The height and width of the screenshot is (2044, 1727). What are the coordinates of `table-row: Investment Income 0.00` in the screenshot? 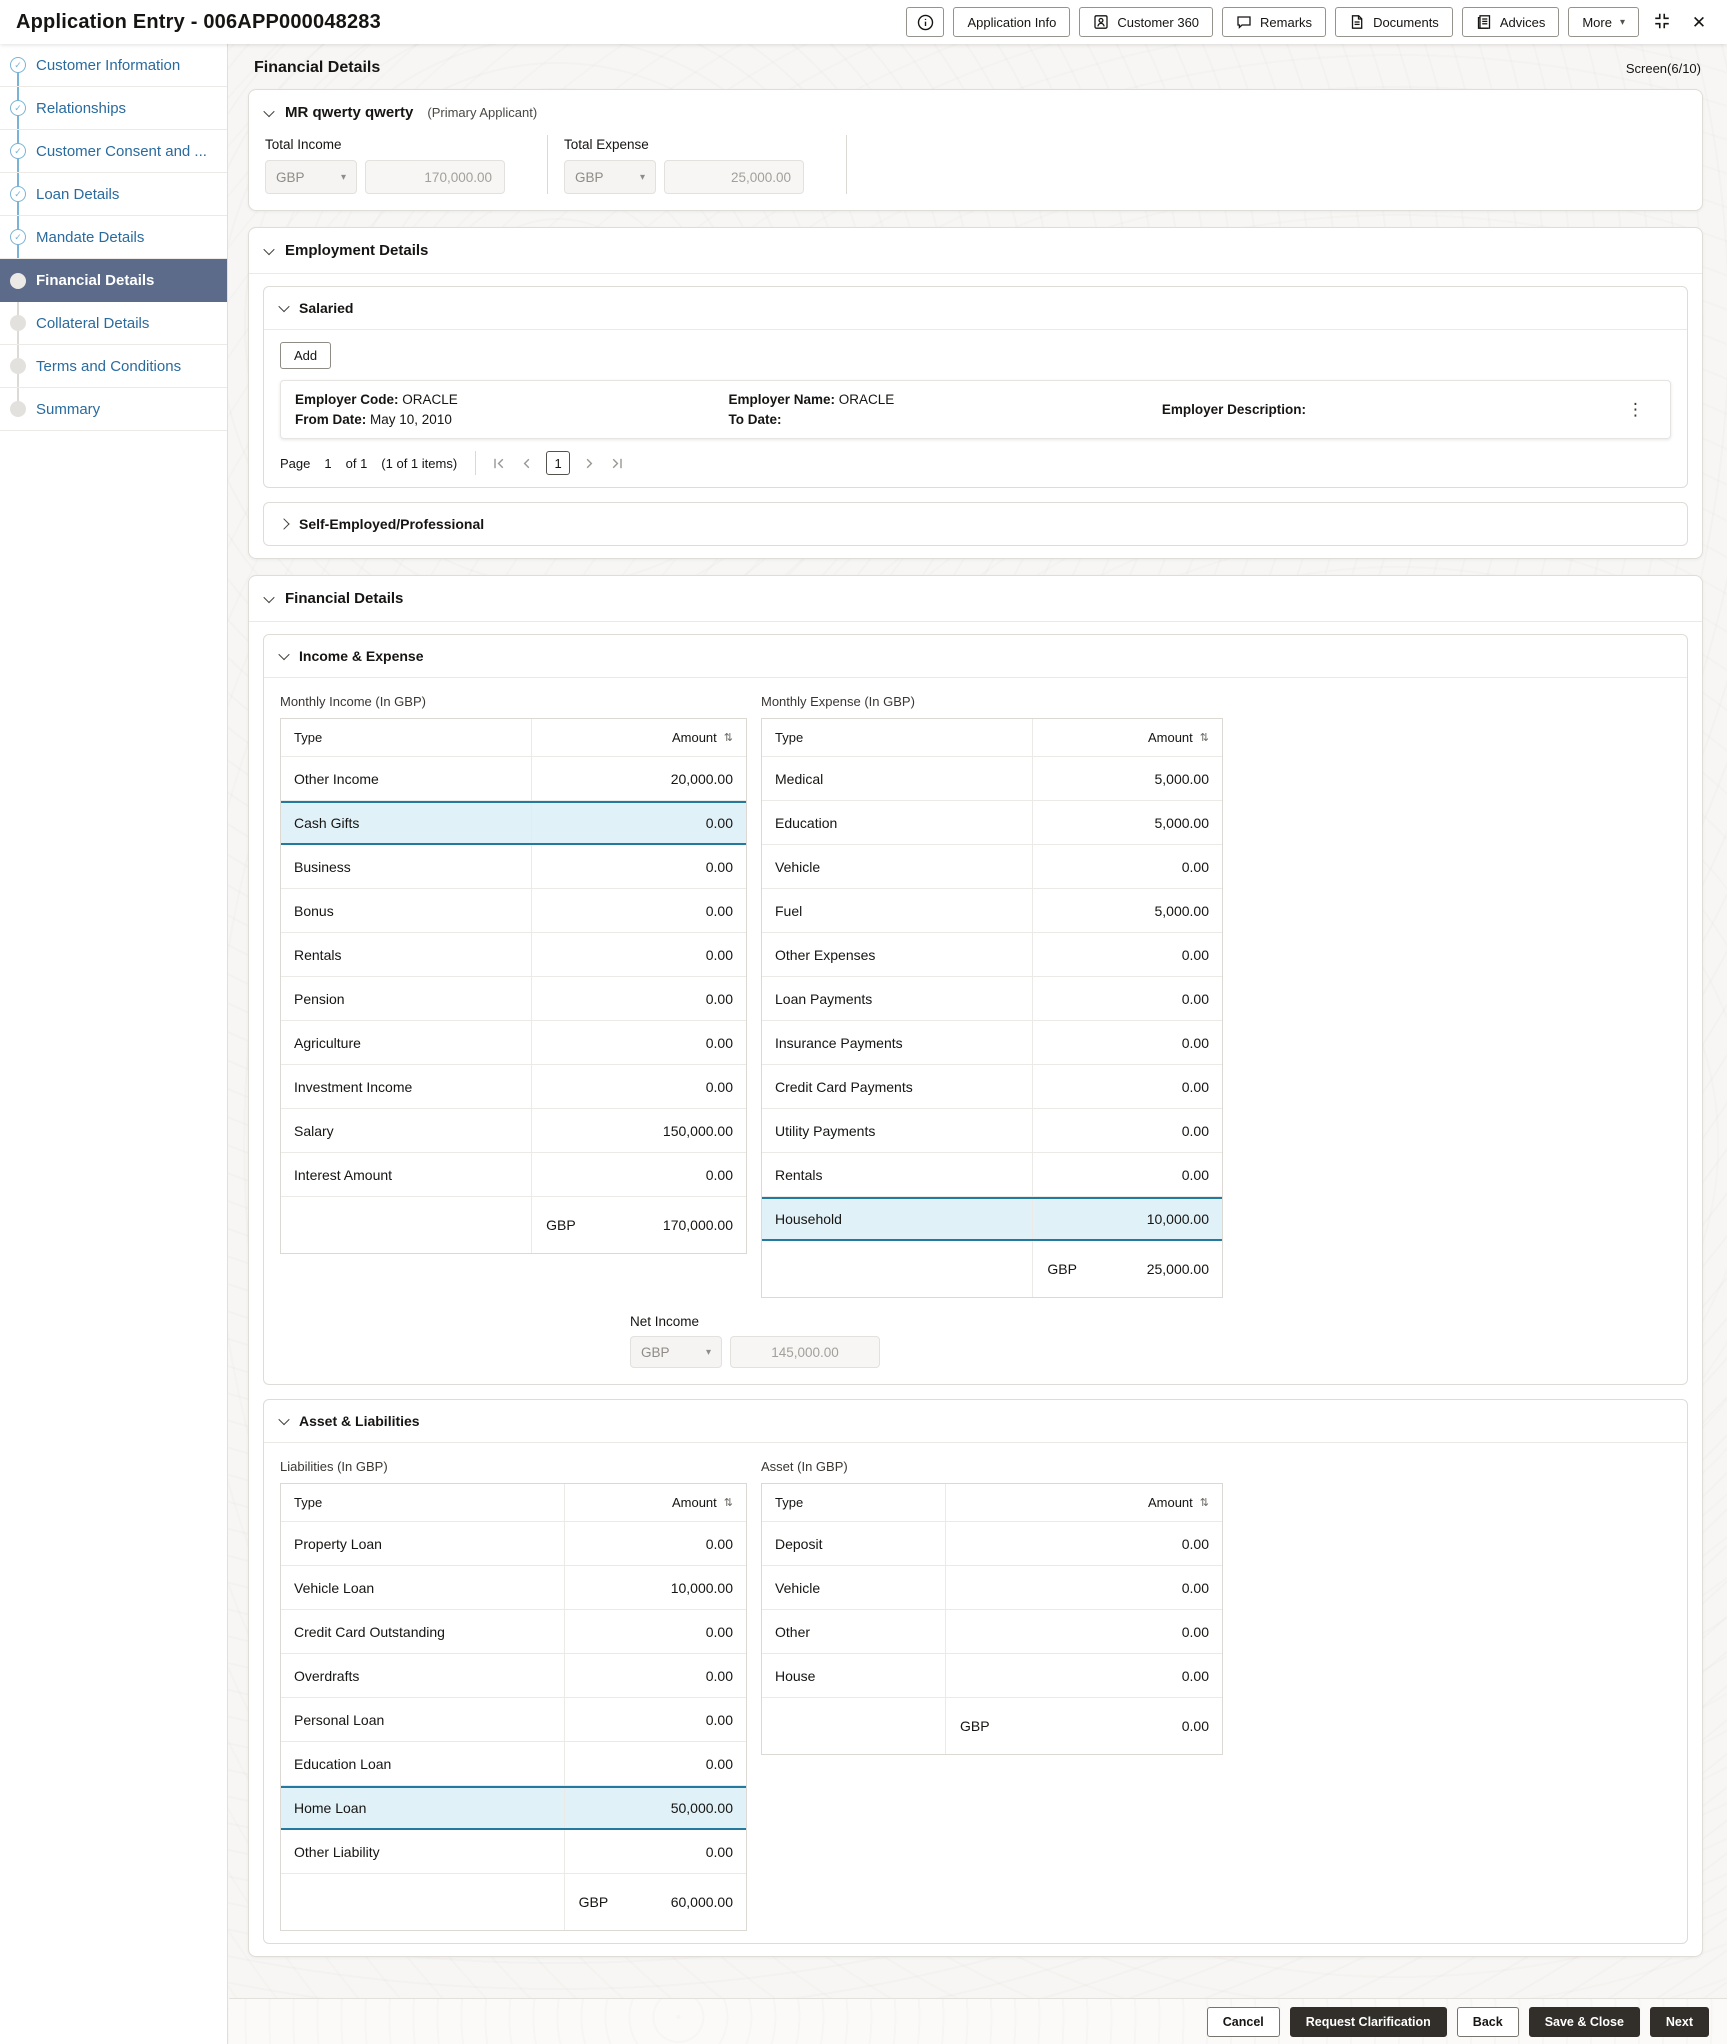 It's located at (513, 1087).